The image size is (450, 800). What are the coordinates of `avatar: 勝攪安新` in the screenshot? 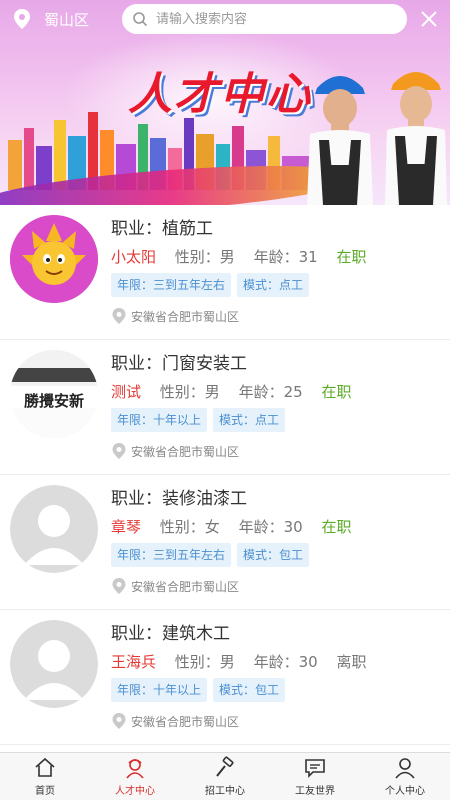 It's located at (54, 394).